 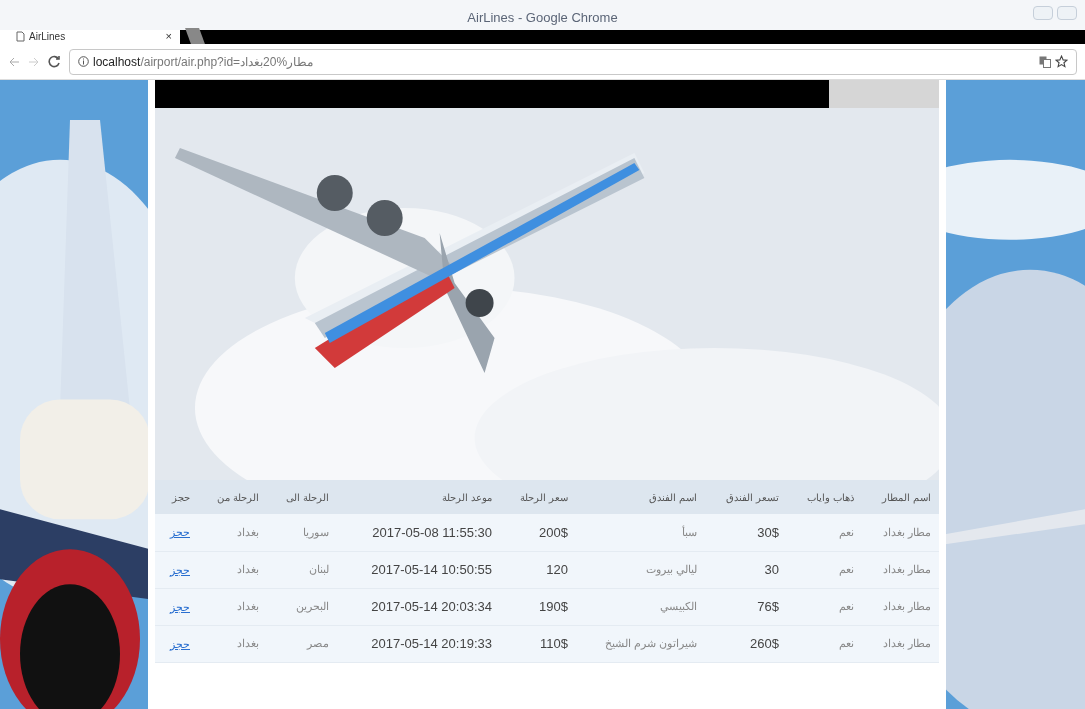 What do you see at coordinates (195, 36) in the screenshot?
I see `new-tab-button` at bounding box center [195, 36].